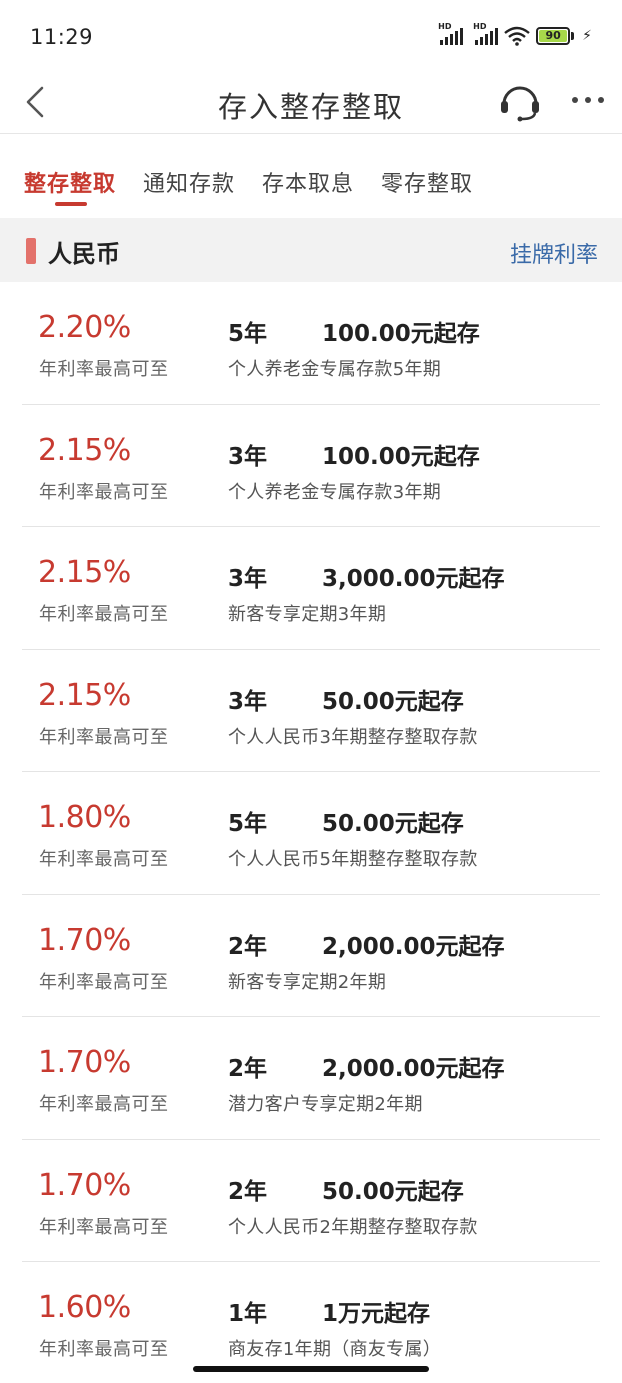 This screenshot has height=1383, width=622. What do you see at coordinates (311, 466) in the screenshot?
I see `product-row: 2.15% 年利率最高可至 3年 100.00元起存 个人养老金专属存款3年期` at bounding box center [311, 466].